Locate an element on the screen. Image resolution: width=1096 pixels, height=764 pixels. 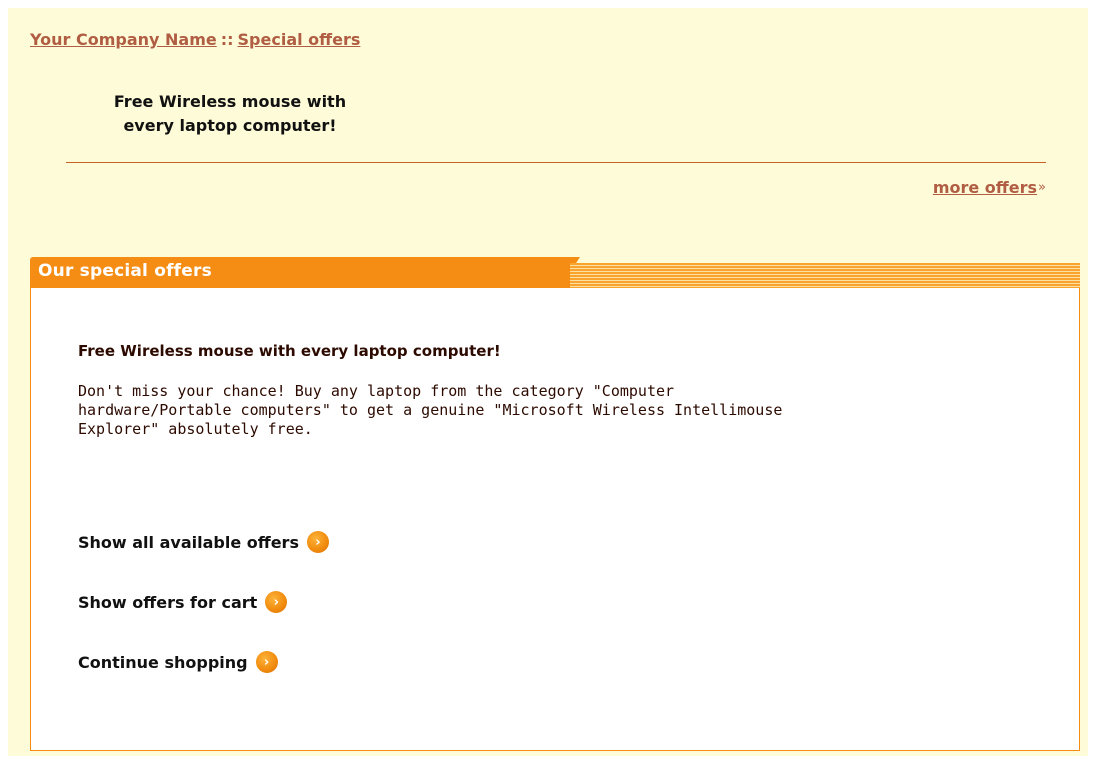
promo-line-1: Free Wireless mouse with is located at coordinates (230, 101).